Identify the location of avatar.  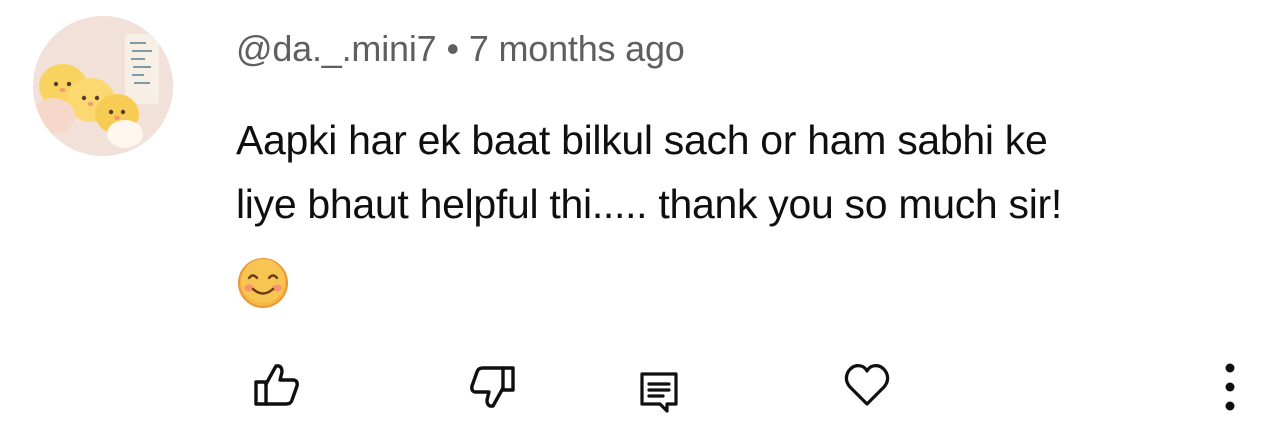
(103, 86).